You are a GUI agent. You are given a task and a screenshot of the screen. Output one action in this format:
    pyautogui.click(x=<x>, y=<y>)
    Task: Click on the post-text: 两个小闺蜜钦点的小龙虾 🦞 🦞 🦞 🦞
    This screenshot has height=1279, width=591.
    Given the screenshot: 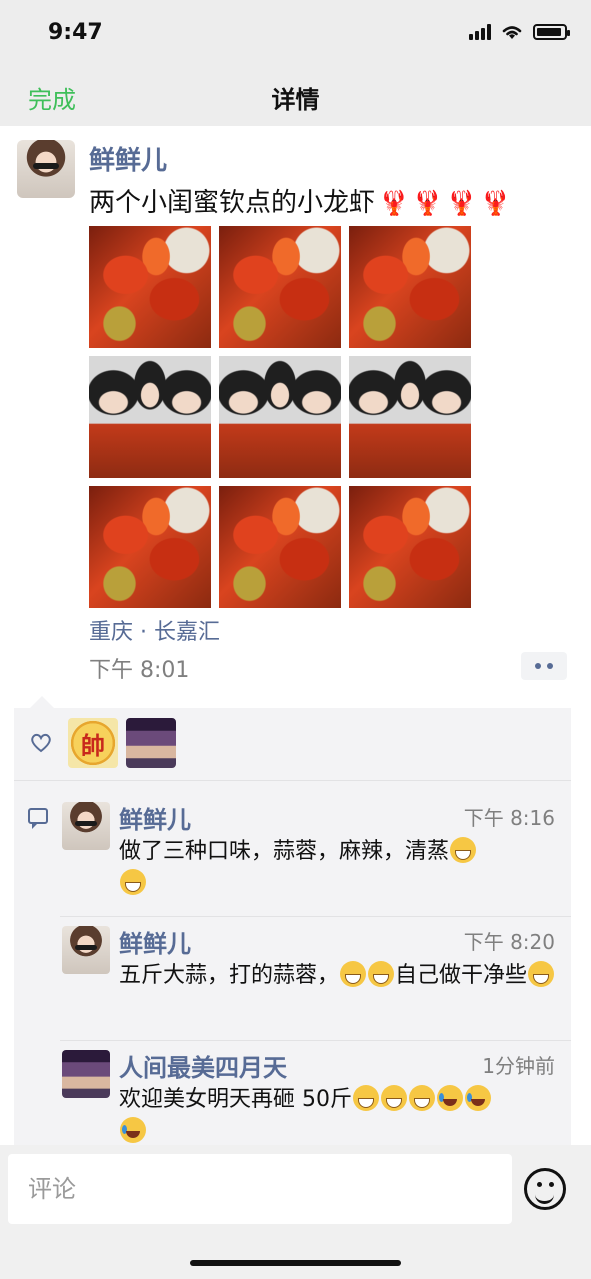 What is the action you would take?
    pyautogui.click(x=300, y=200)
    